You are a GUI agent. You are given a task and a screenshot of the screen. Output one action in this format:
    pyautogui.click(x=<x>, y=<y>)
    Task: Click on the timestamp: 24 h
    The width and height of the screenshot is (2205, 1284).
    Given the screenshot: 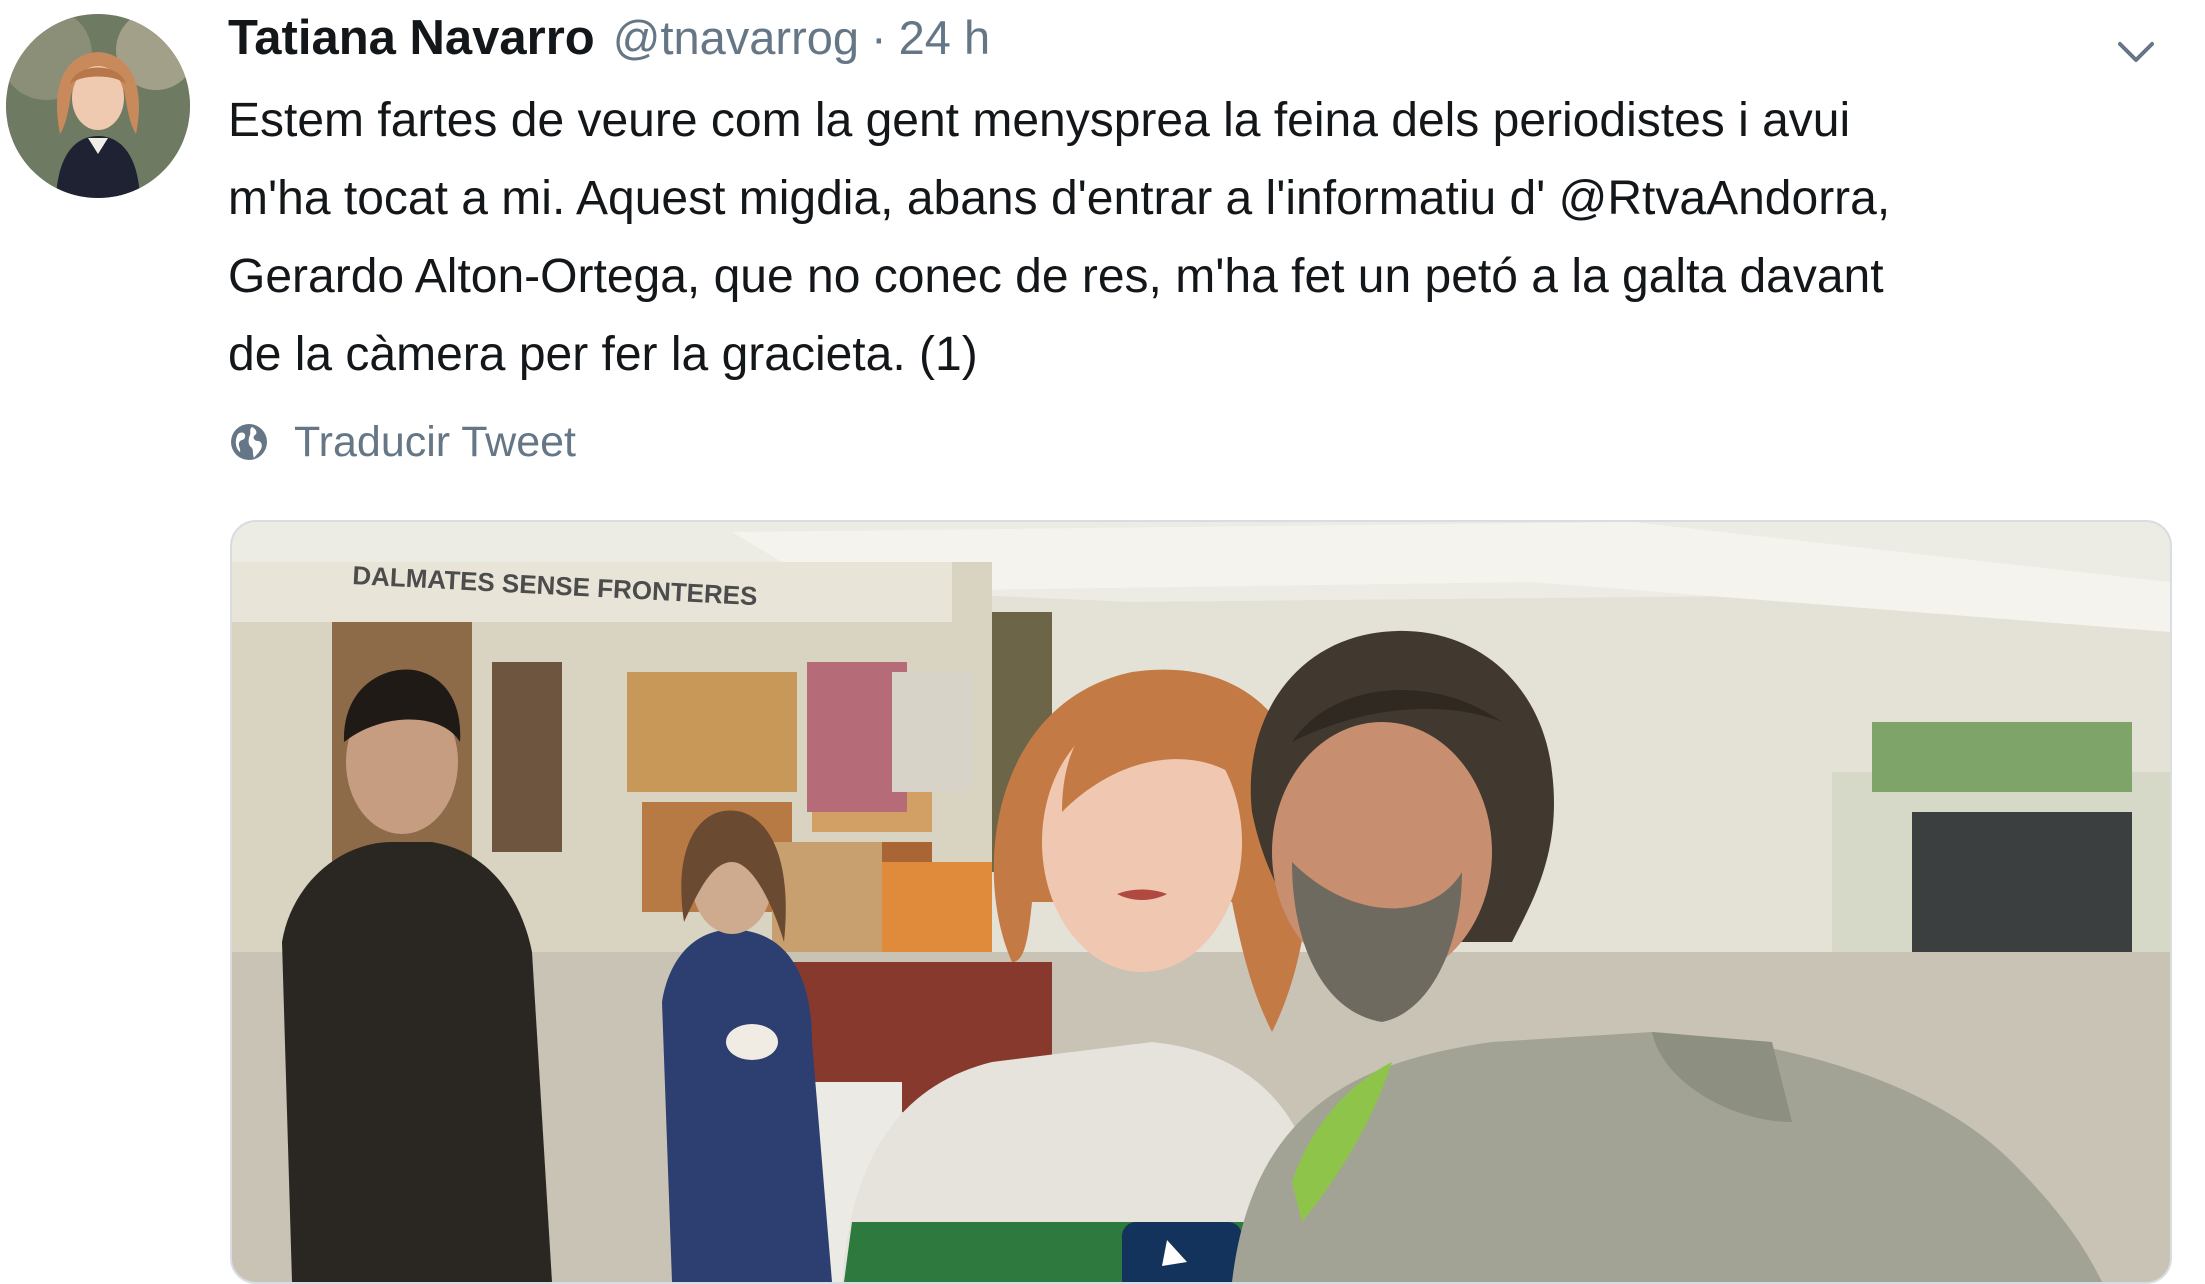 What is the action you would take?
    pyautogui.click(x=944, y=37)
    